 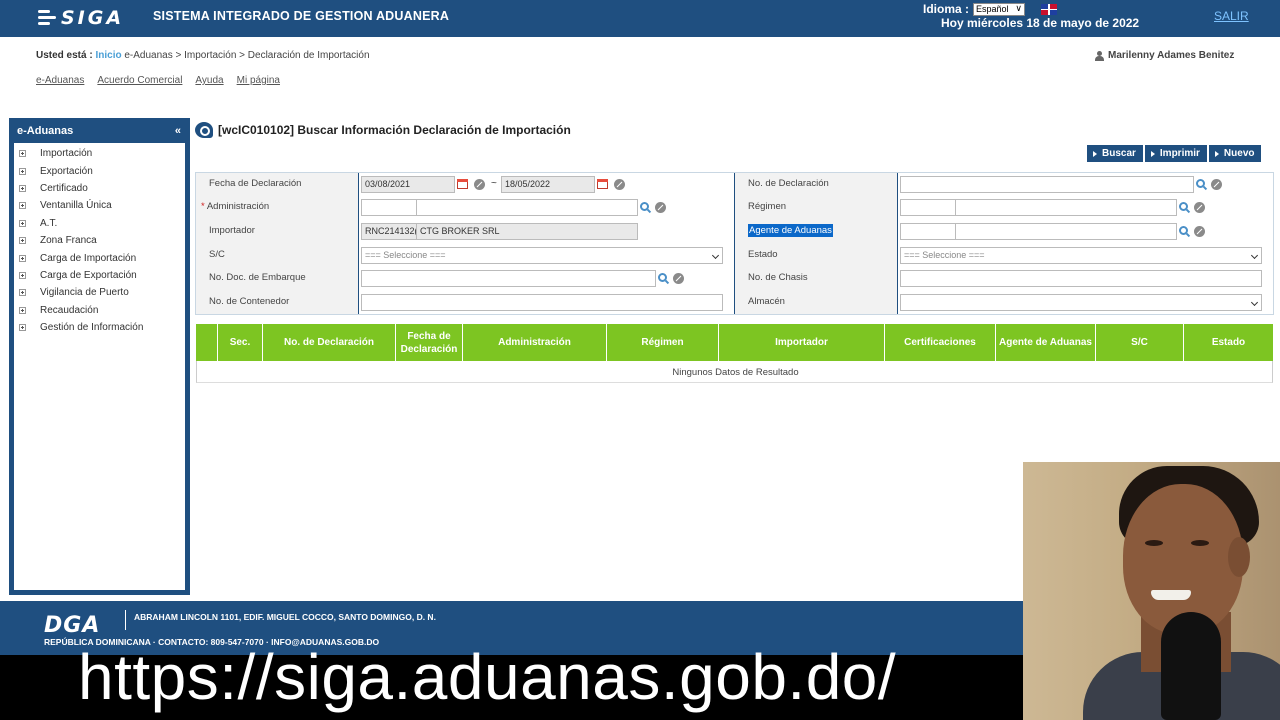 I want to click on importador-name-input: CTG BROKER SRL, so click(x=527, y=231).